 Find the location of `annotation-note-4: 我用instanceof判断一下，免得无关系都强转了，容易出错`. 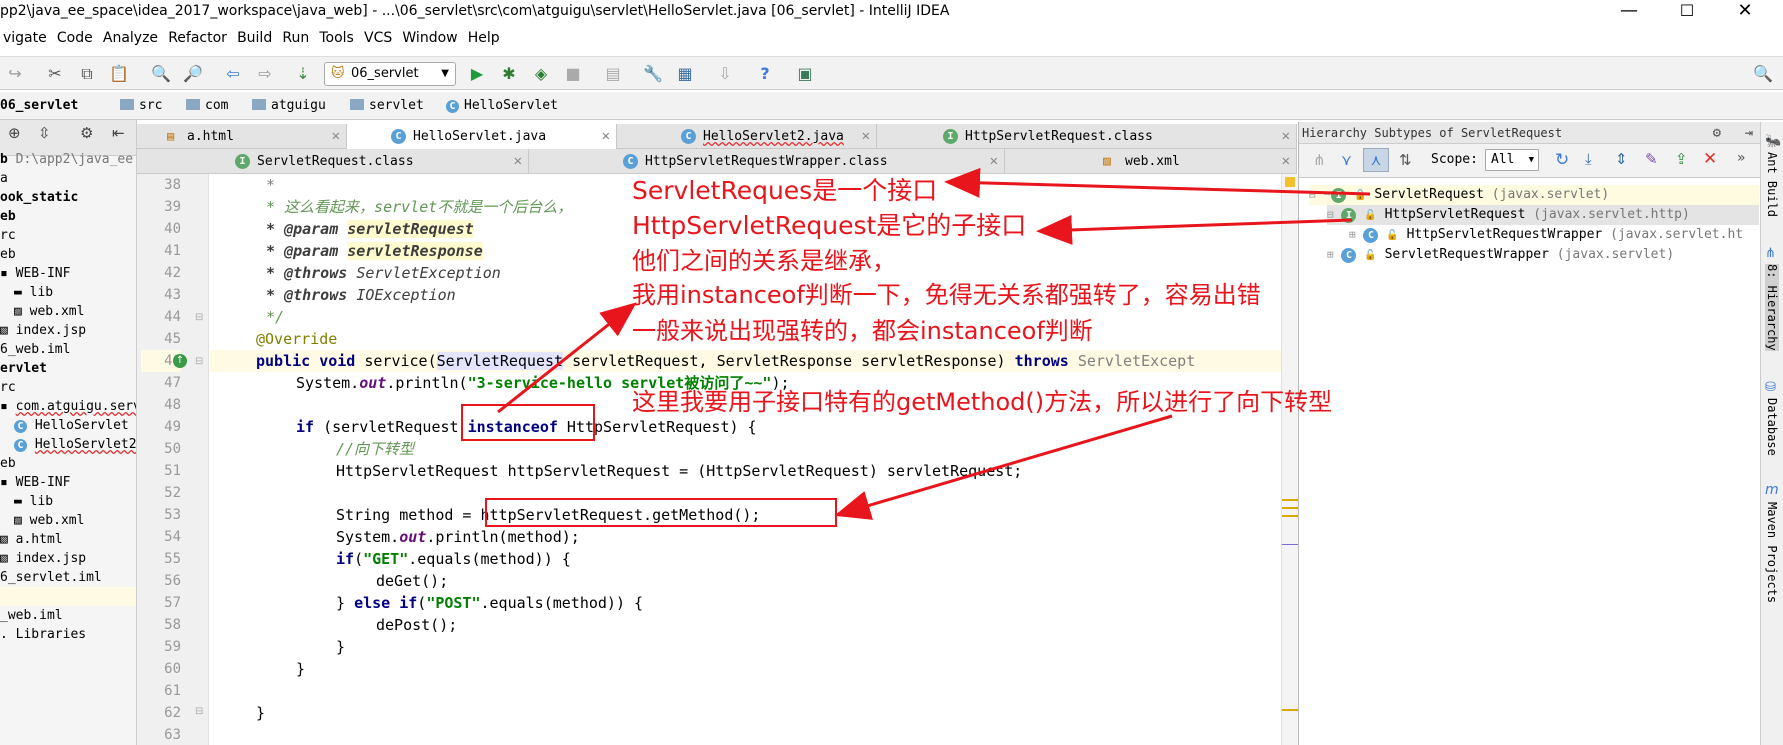

annotation-note-4: 我用instanceof判断一下，免得无关系都强转了，容易出错 is located at coordinates (946, 295).